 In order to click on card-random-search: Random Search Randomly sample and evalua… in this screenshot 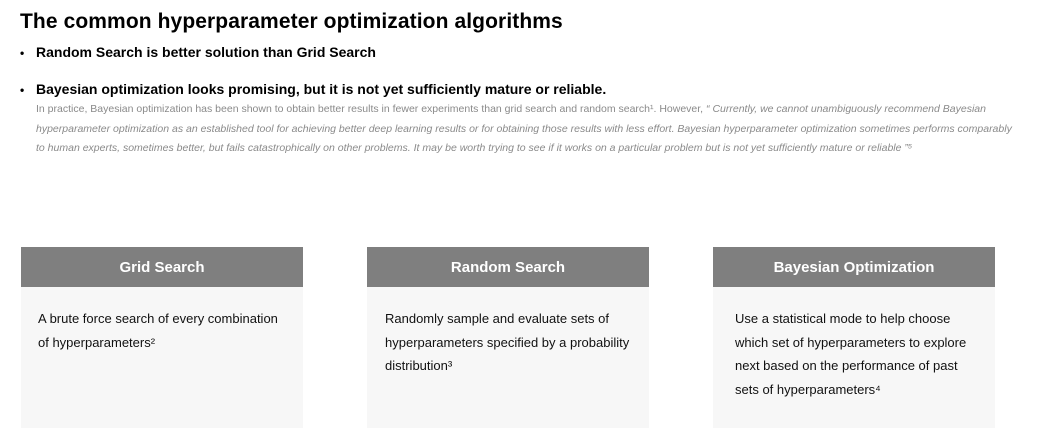, I will do `click(508, 337)`.